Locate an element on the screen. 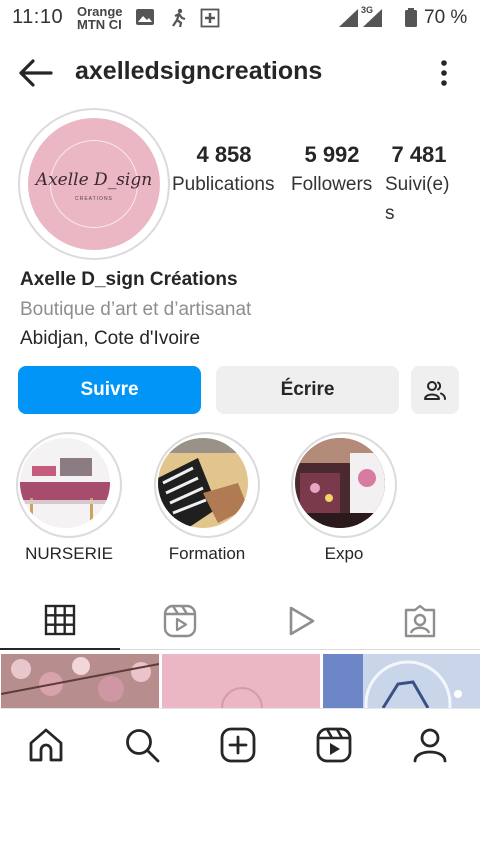  highlight-label: Expo is located at coordinates (344, 553).